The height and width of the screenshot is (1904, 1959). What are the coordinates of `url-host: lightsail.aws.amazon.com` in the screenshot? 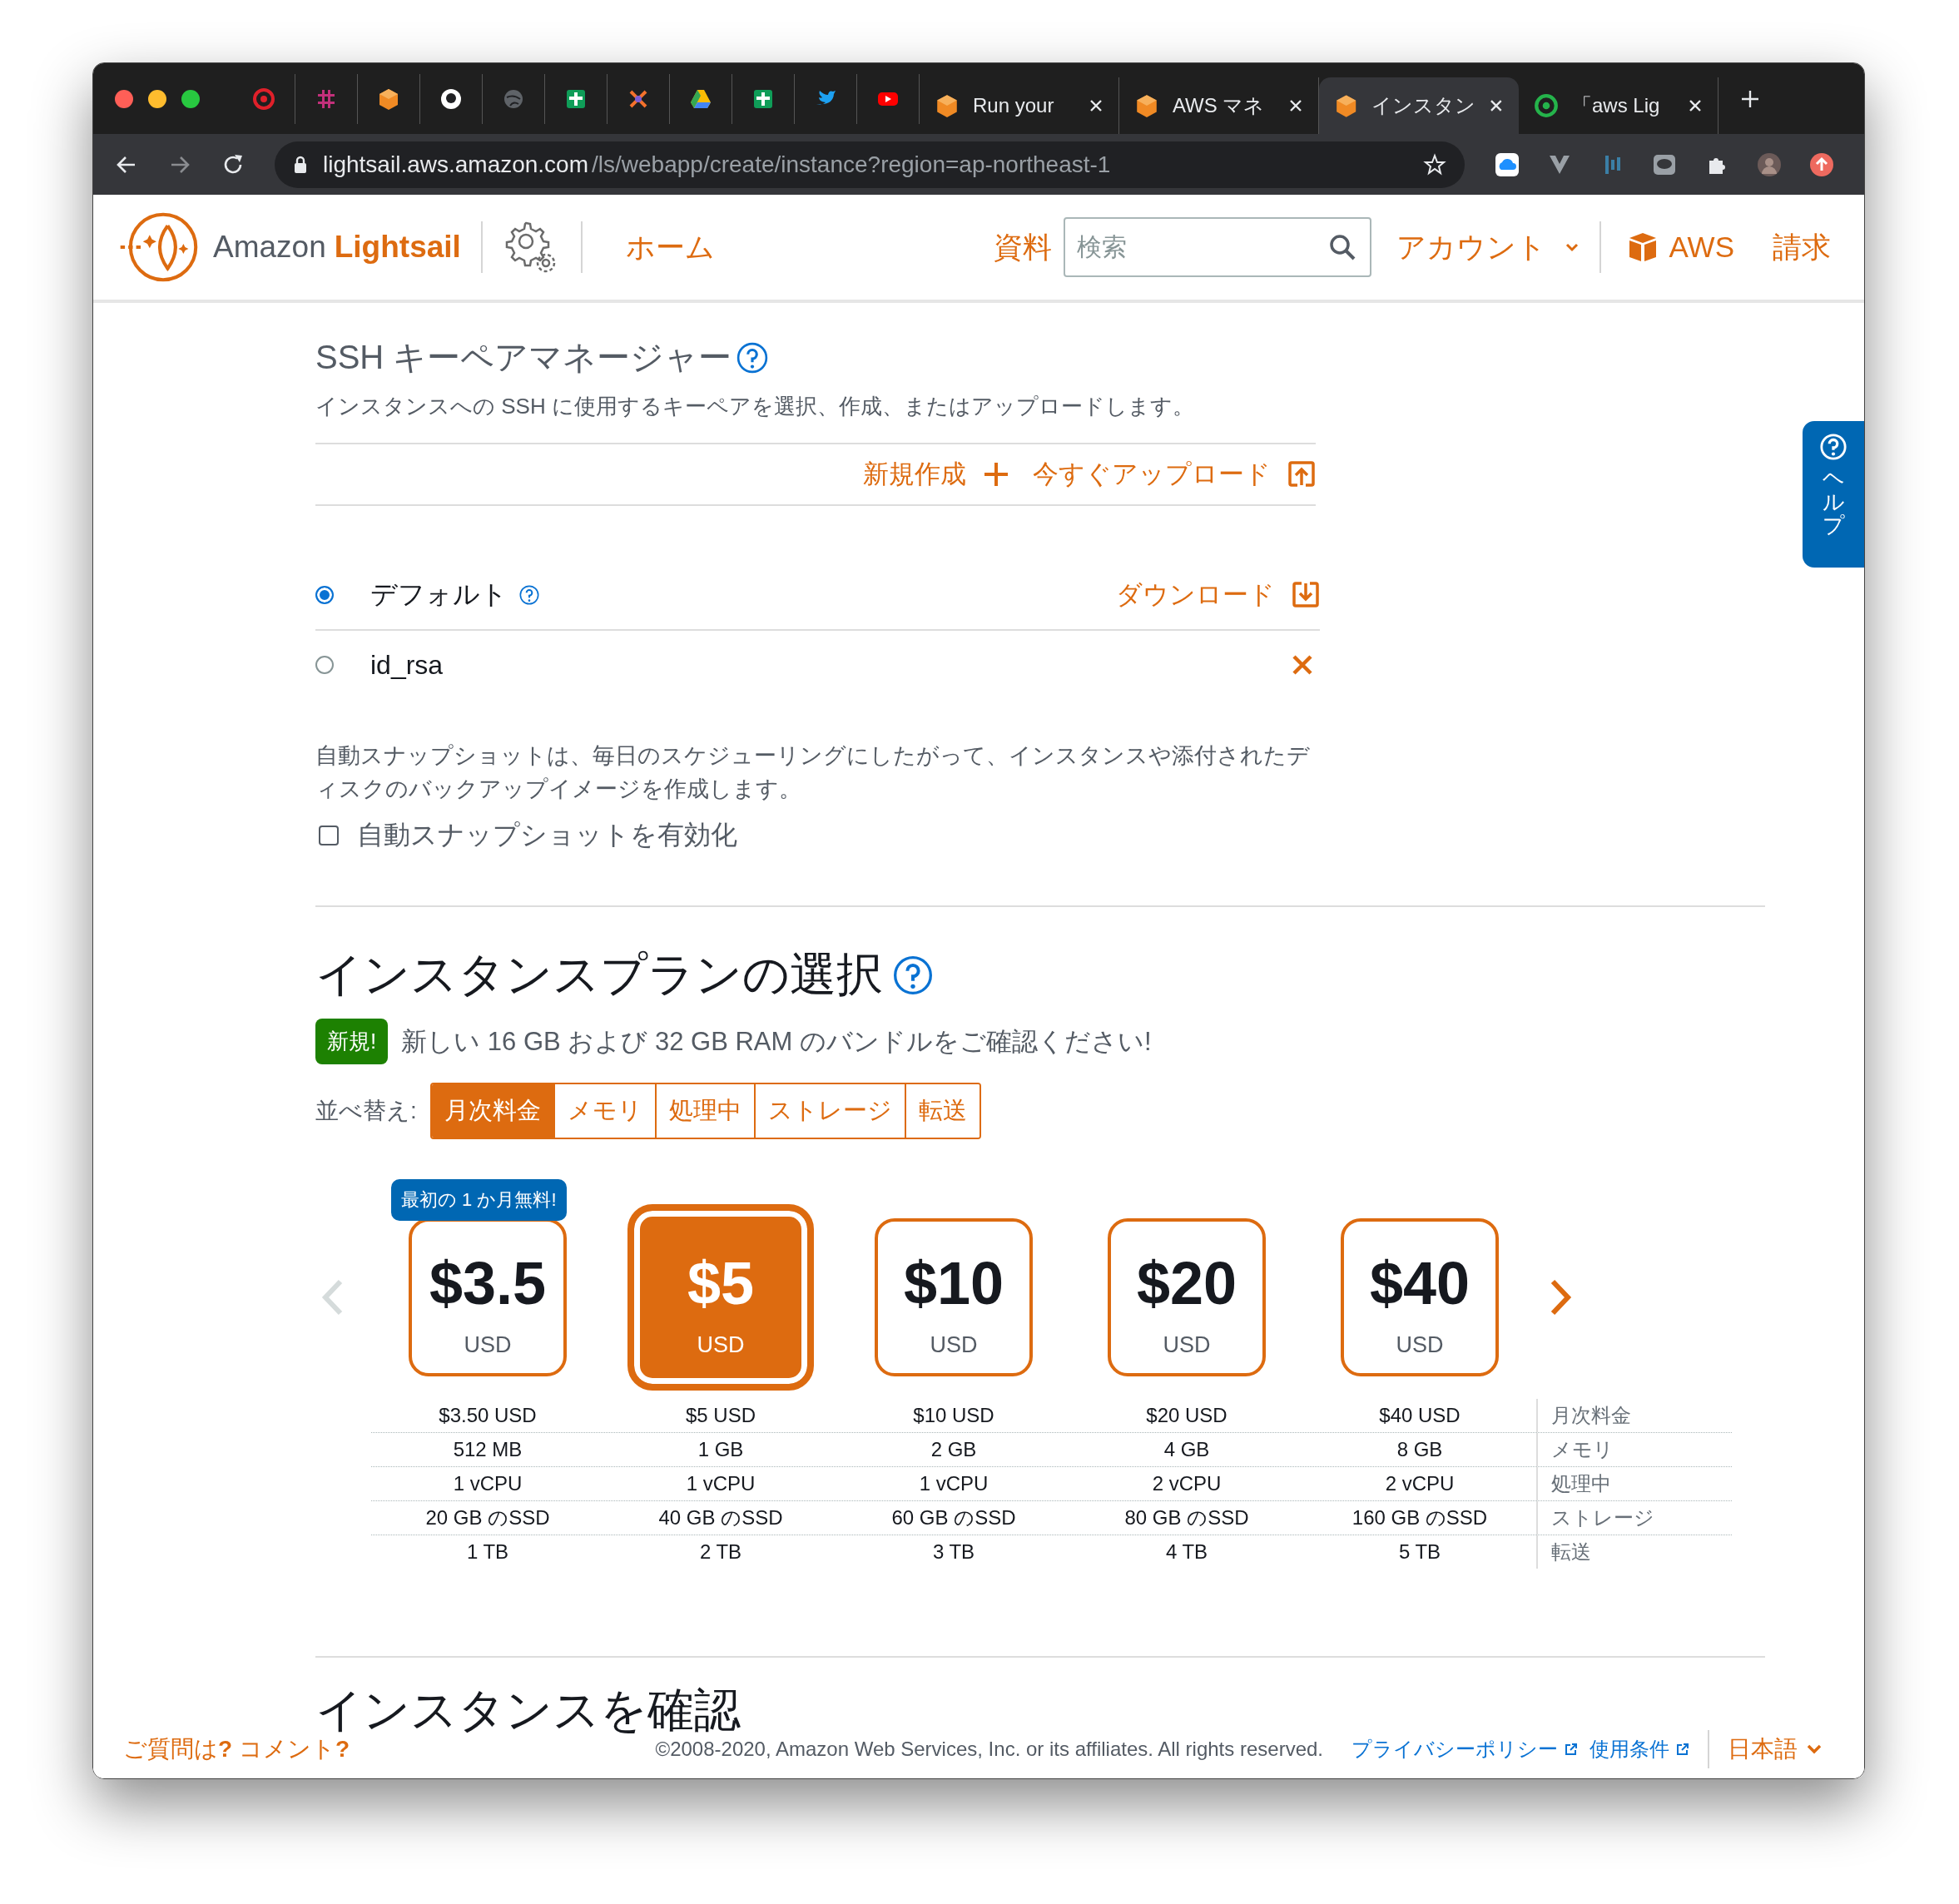 It's located at (456, 164).